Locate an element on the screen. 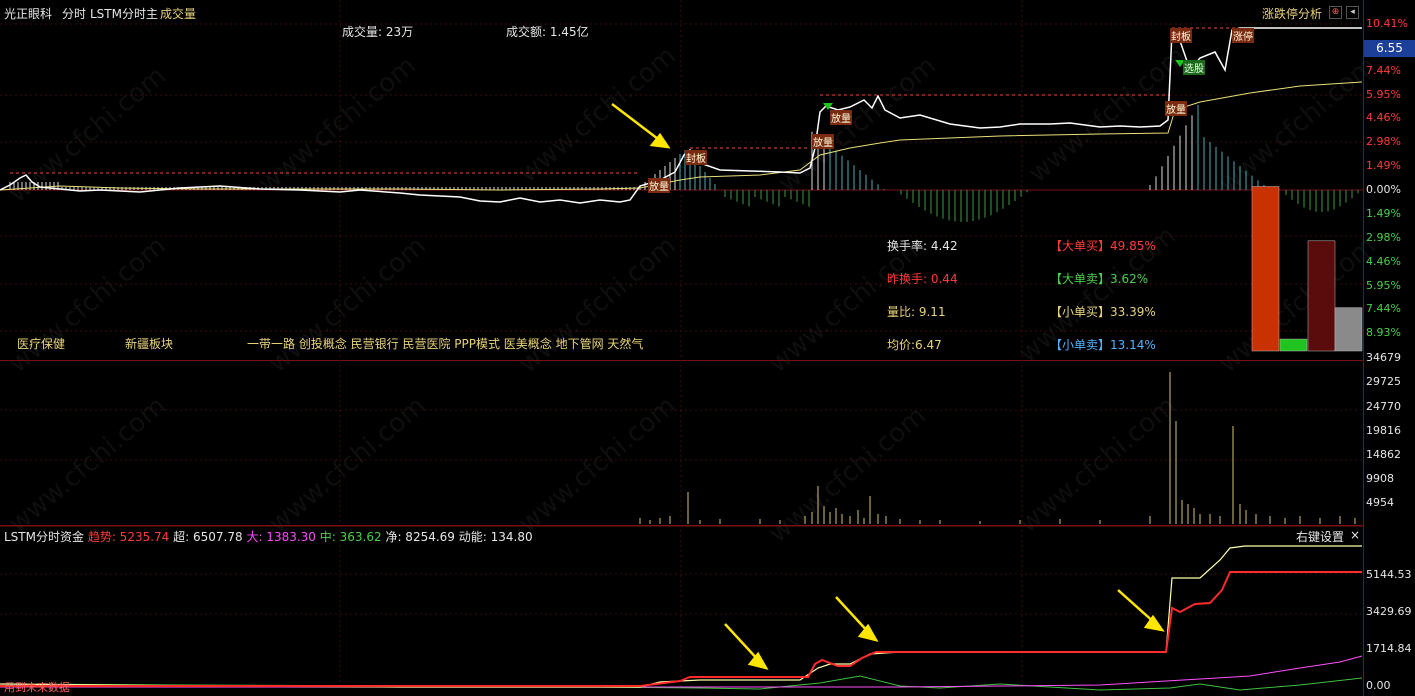 This screenshot has width=1415, height=696. volume-axis-tick: 34679 is located at coordinates (1383, 357).